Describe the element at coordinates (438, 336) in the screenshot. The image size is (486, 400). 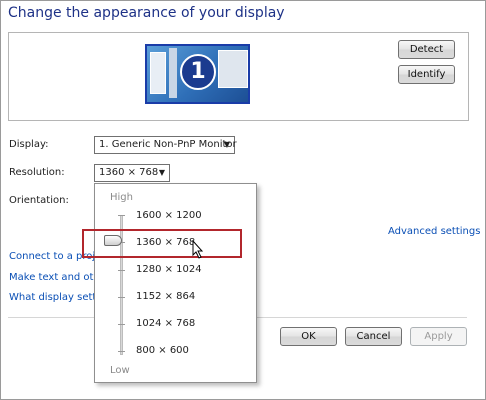
I see `apply-button: Apply` at that location.